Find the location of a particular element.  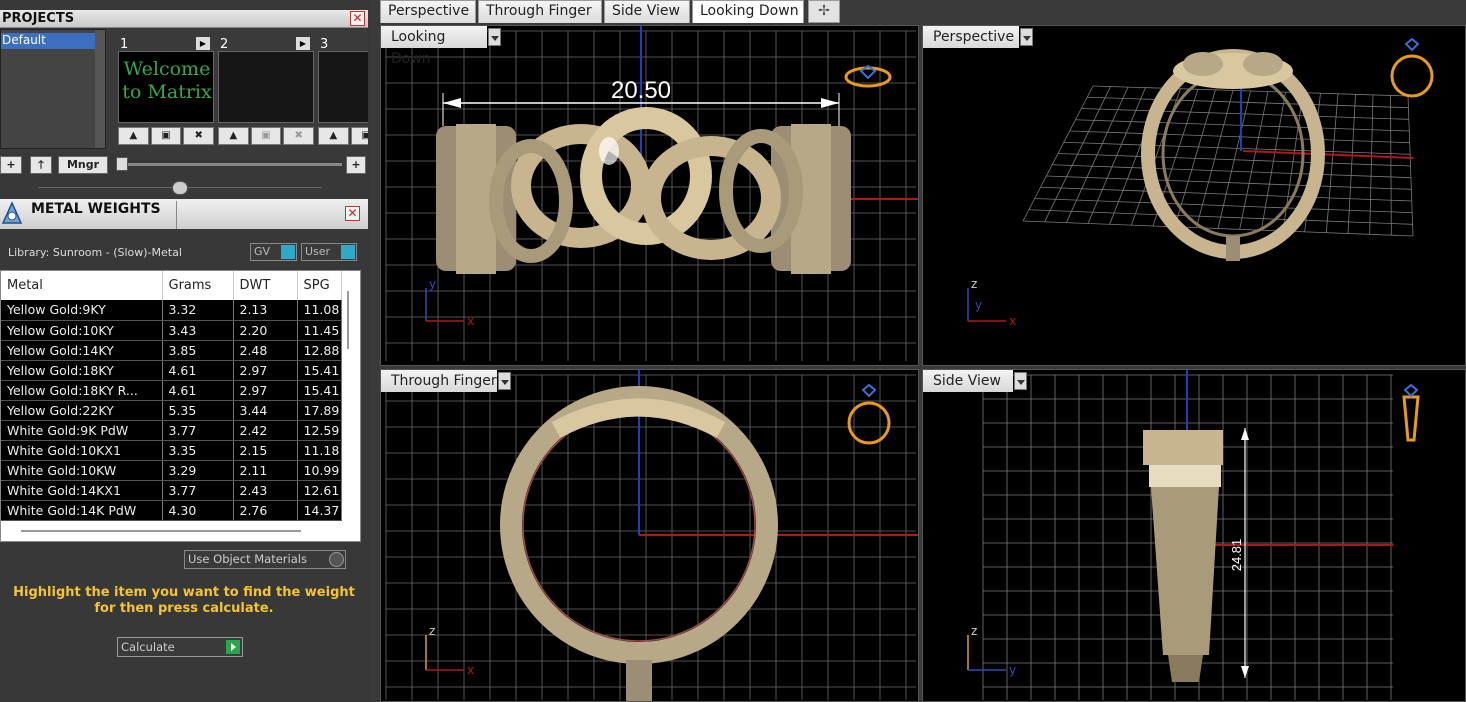

project-slot-3: 3 ▲ ▣ ✖ is located at coordinates (343, 91).